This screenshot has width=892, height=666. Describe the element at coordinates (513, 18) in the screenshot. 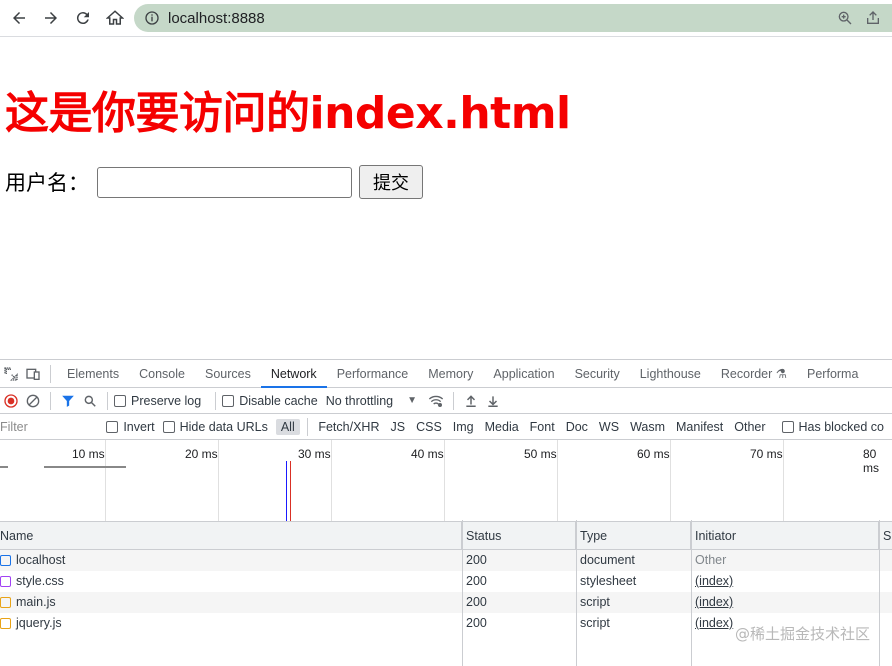

I see `address-bar: localhost:8888` at that location.